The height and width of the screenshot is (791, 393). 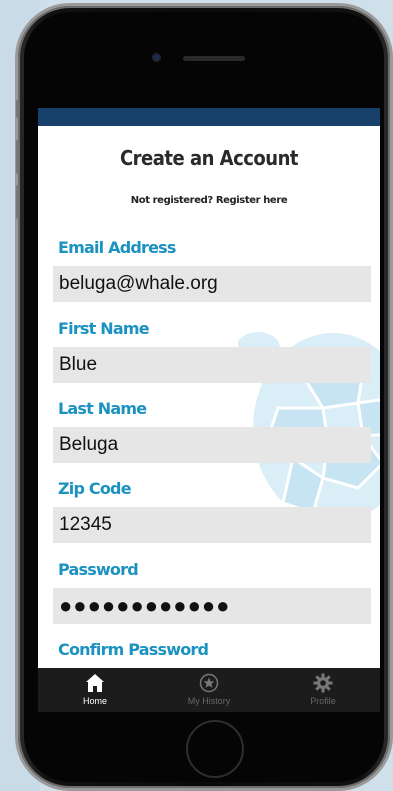 I want to click on home-button, so click(x=215, y=749).